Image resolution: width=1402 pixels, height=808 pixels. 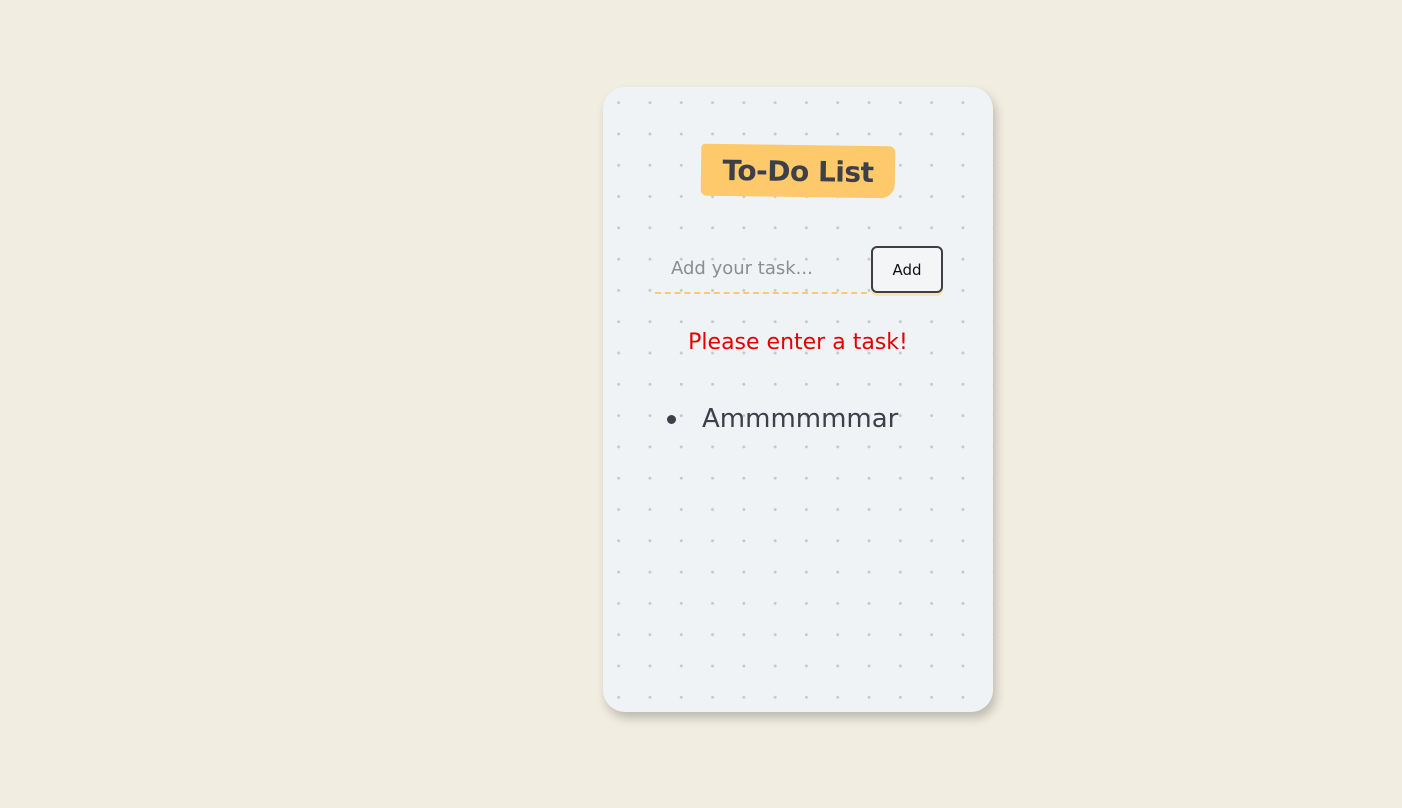 I want to click on list-item: Ammmmmmar, so click(x=782, y=419).